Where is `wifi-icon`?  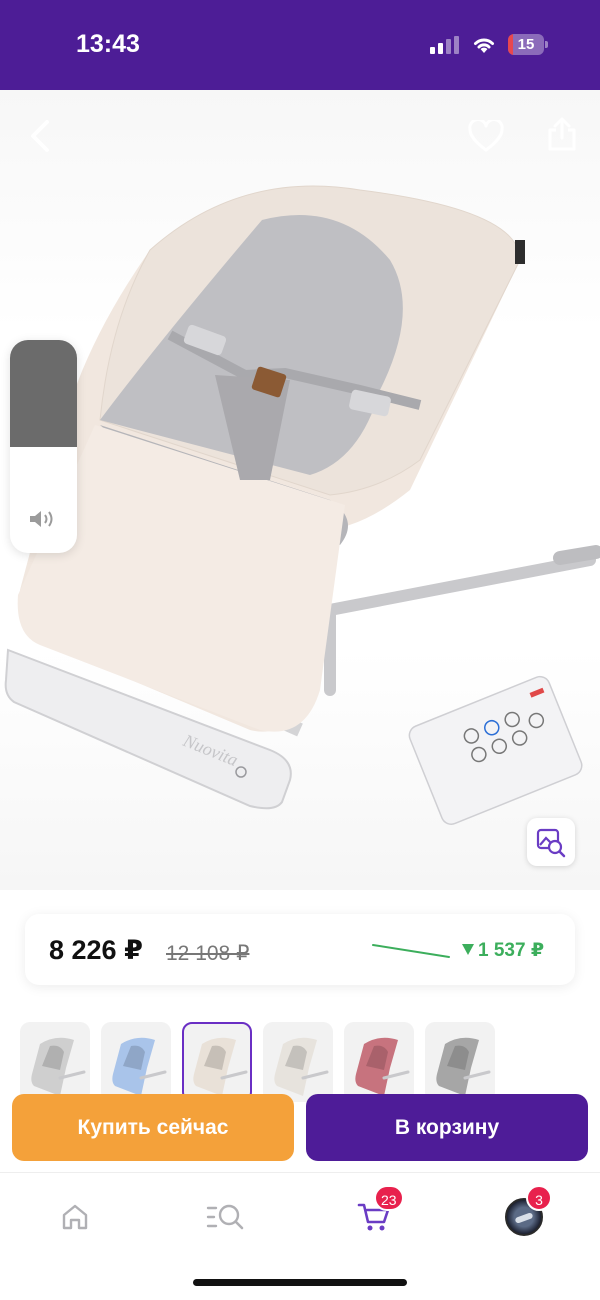
wifi-icon is located at coordinates (484, 45).